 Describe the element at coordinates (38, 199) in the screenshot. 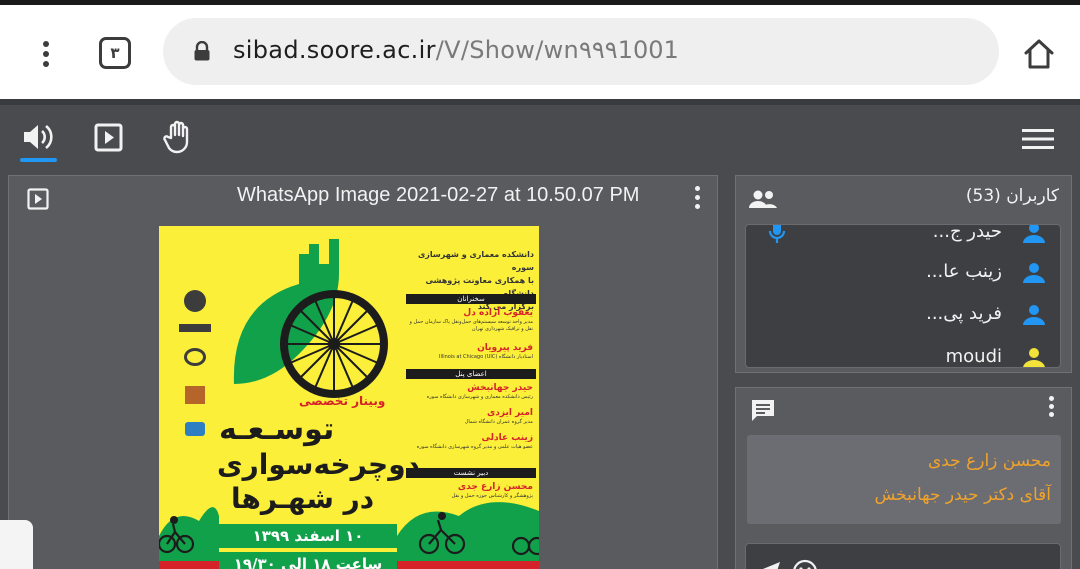

I see `presentation-icon` at that location.